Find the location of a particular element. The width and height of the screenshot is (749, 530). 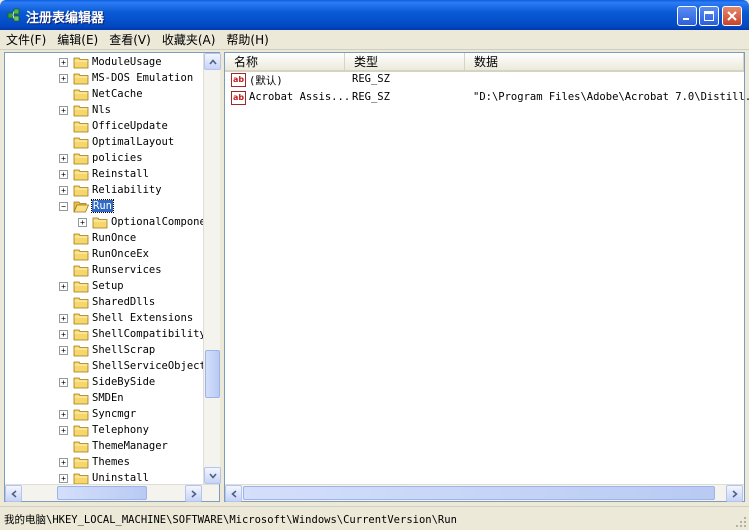

values-horizontal-scrollbar is located at coordinates (484, 493).